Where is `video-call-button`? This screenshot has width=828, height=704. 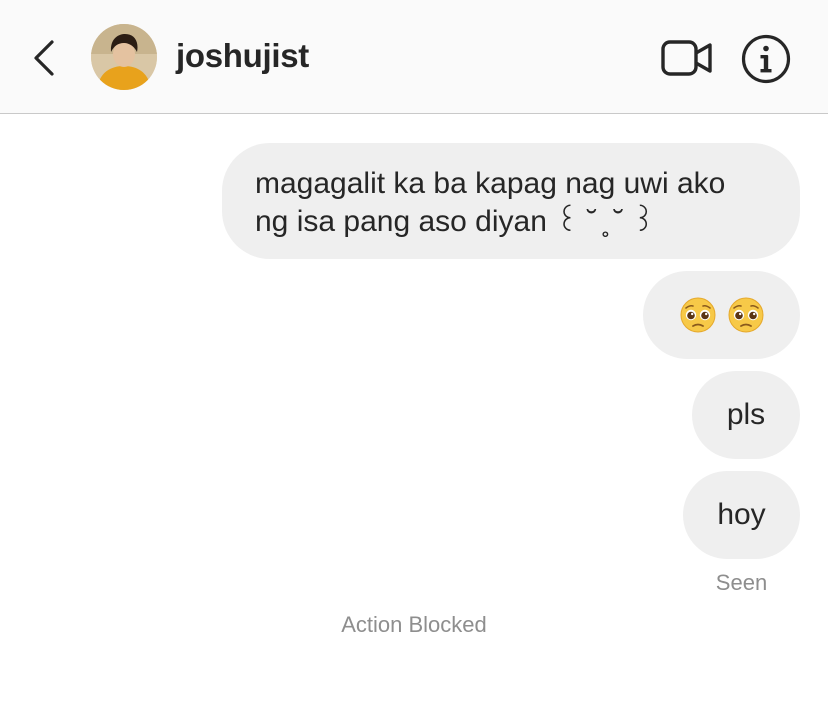 video-call-button is located at coordinates (687, 58).